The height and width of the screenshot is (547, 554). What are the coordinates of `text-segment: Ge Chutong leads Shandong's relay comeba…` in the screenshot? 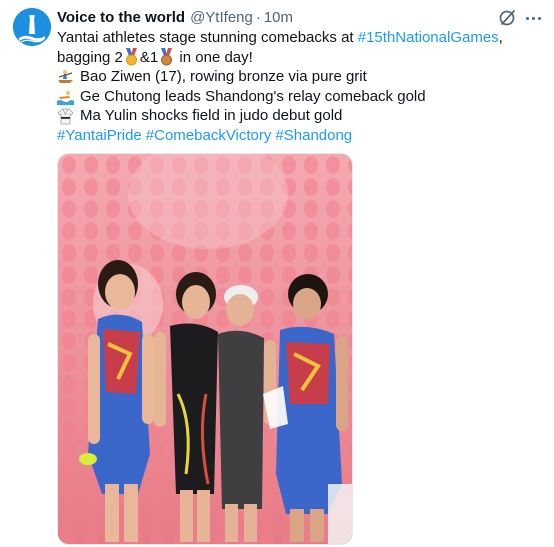 It's located at (253, 96).